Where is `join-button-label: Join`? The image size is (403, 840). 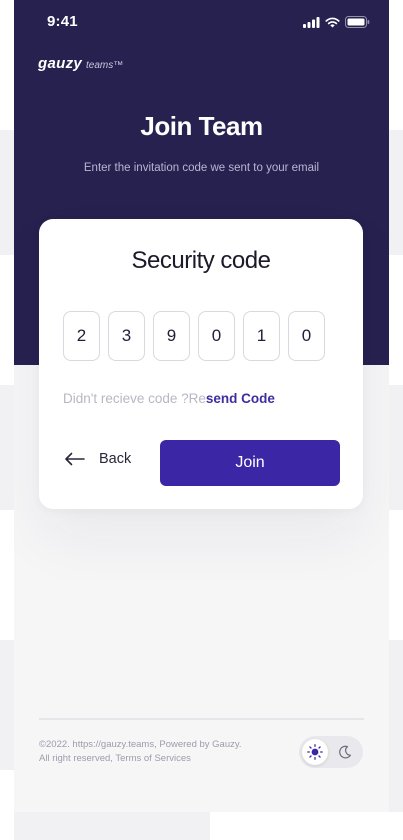 join-button-label: Join is located at coordinates (250, 462).